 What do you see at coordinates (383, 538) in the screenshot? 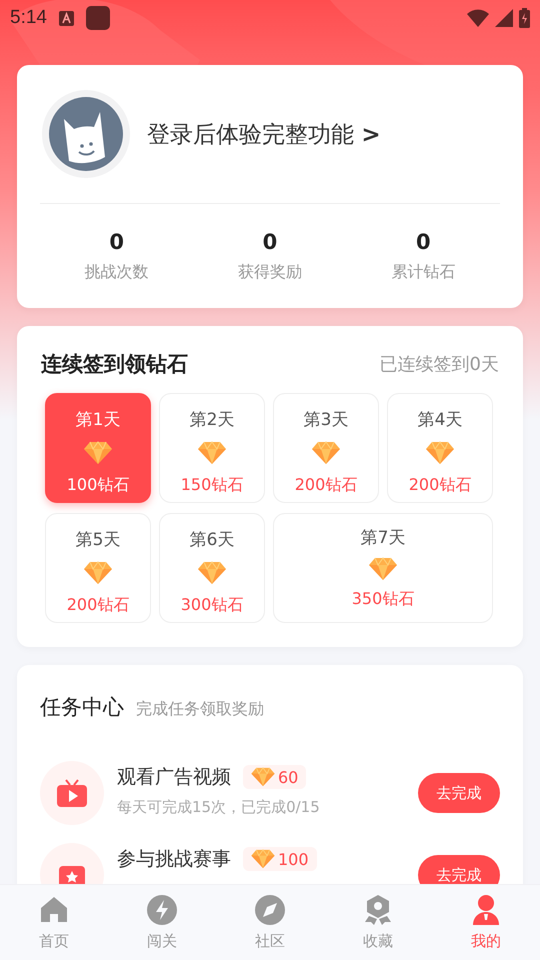
I see `day-label: 第7天` at bounding box center [383, 538].